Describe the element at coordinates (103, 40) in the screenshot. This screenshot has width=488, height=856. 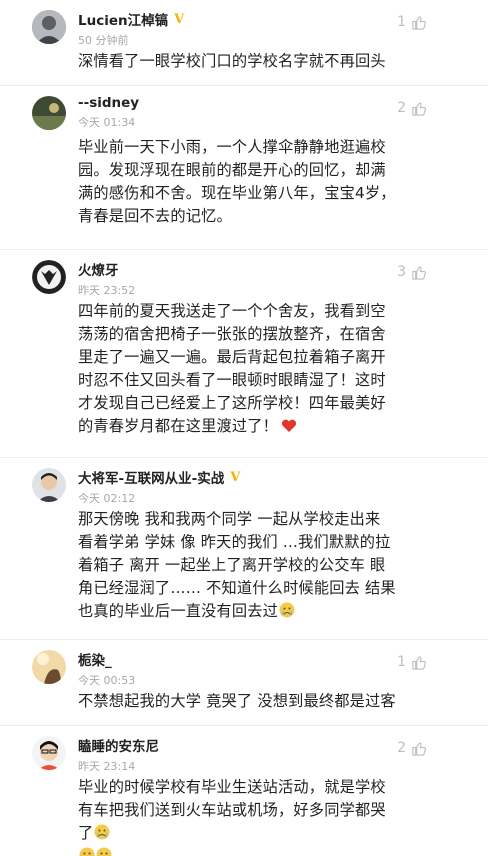
I see `timestamp: 50 分钟前` at that location.